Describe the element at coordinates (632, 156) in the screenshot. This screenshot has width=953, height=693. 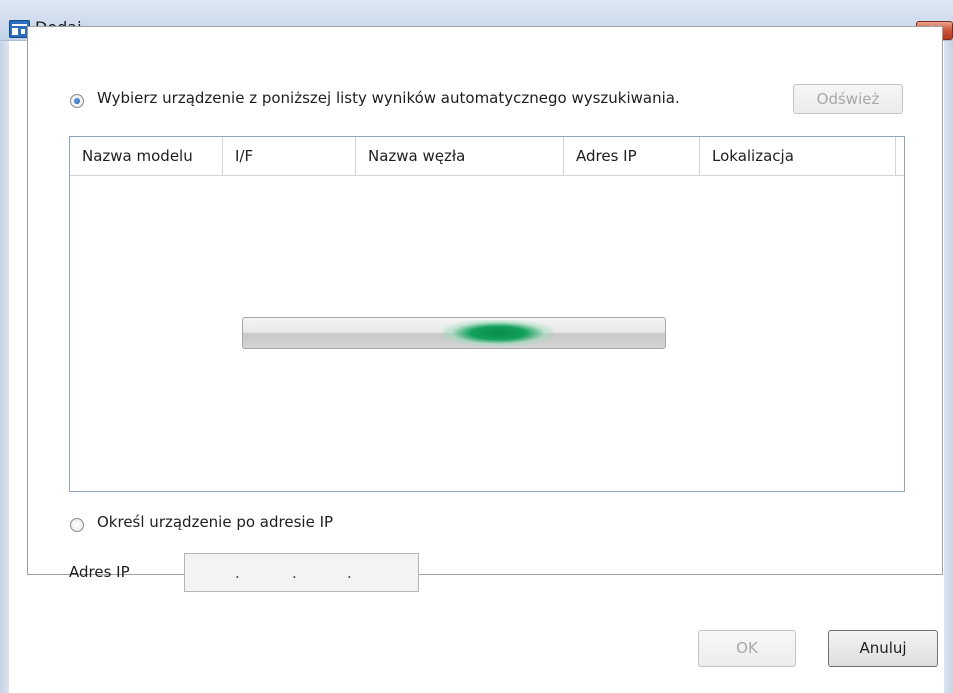
I see `column-header-ip-address: Adres IP` at that location.